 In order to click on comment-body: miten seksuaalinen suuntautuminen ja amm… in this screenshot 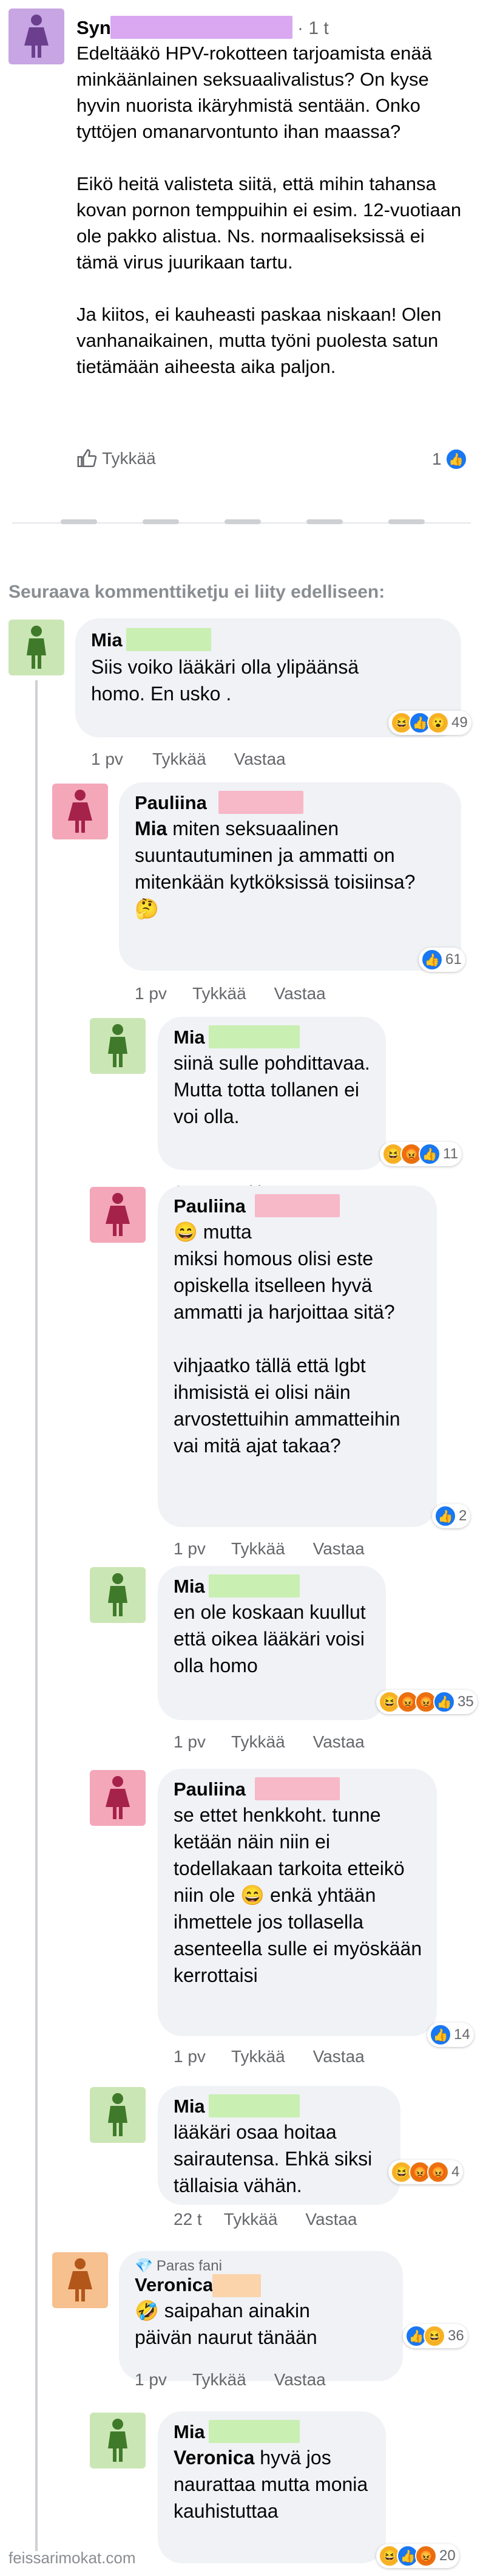, I will do `click(275, 869)`.